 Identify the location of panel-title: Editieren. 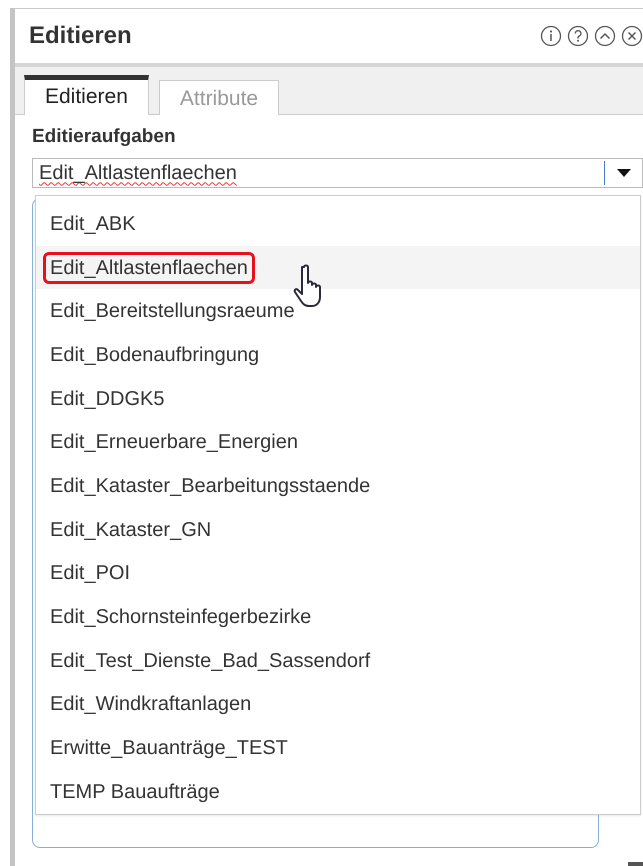
(80, 36).